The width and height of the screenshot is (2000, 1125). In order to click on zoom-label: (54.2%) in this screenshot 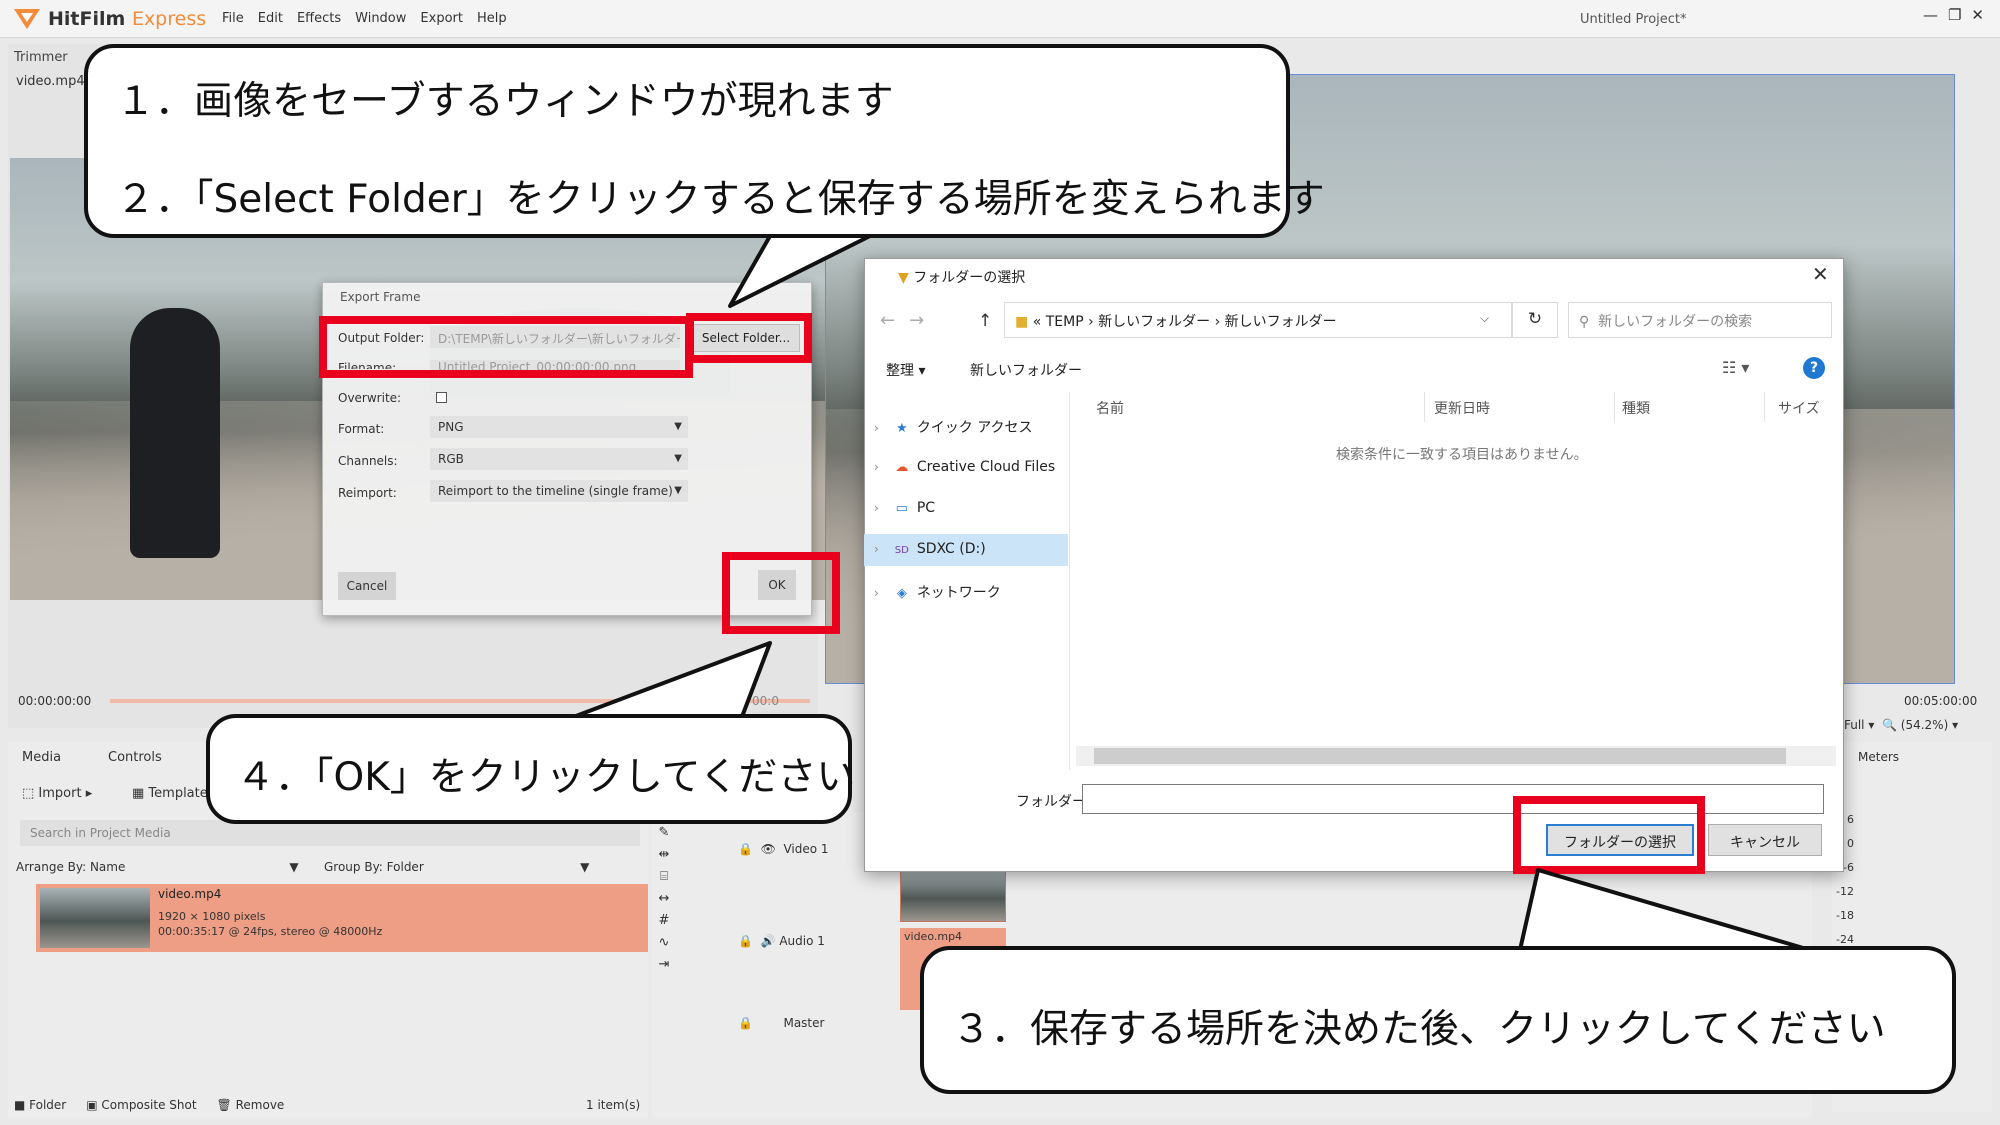, I will do `click(1924, 725)`.